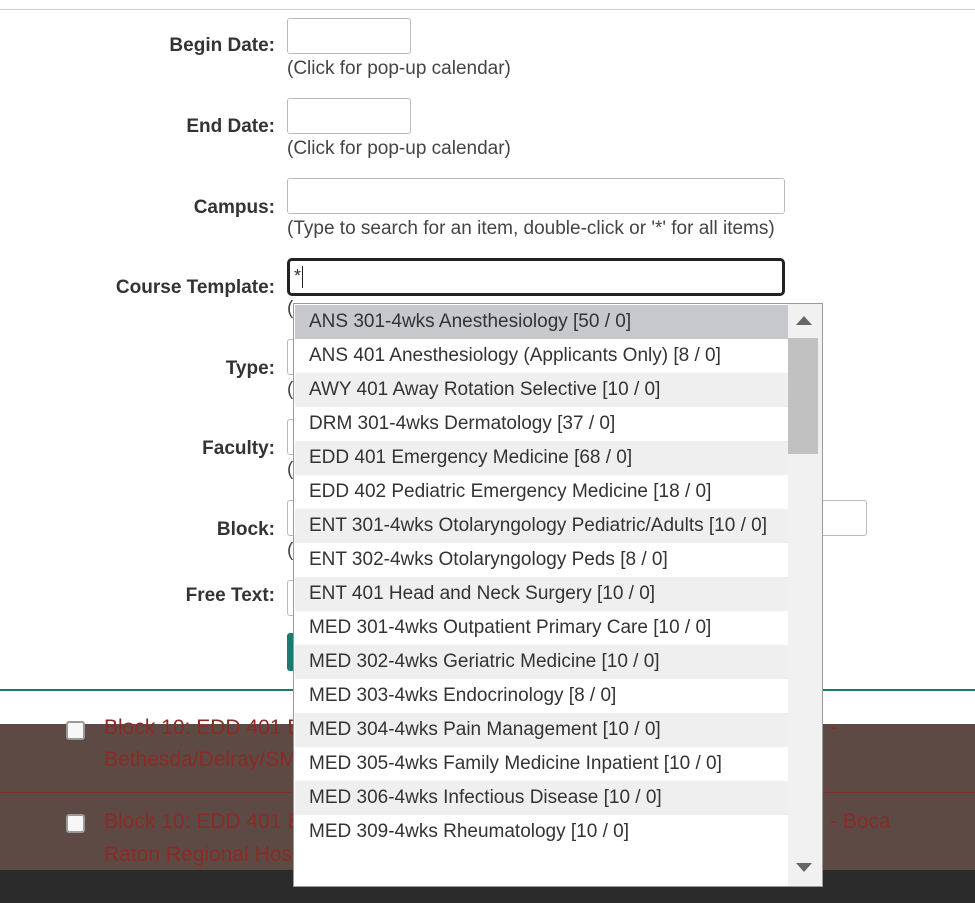  What do you see at coordinates (230, 126) in the screenshot?
I see `end-date-label: End Date:` at bounding box center [230, 126].